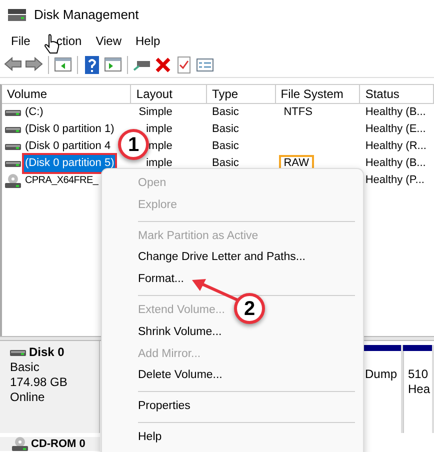 The image size is (434, 452). What do you see at coordinates (17, 15) in the screenshot?
I see `disk-management-icon` at bounding box center [17, 15].